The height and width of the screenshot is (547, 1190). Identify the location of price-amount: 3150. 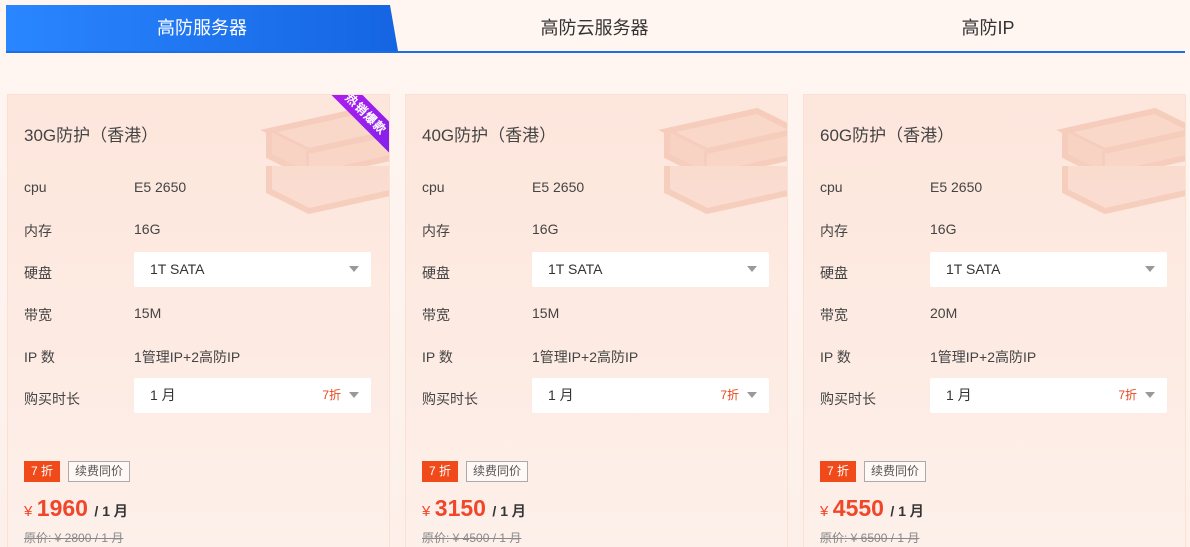
(460, 508).